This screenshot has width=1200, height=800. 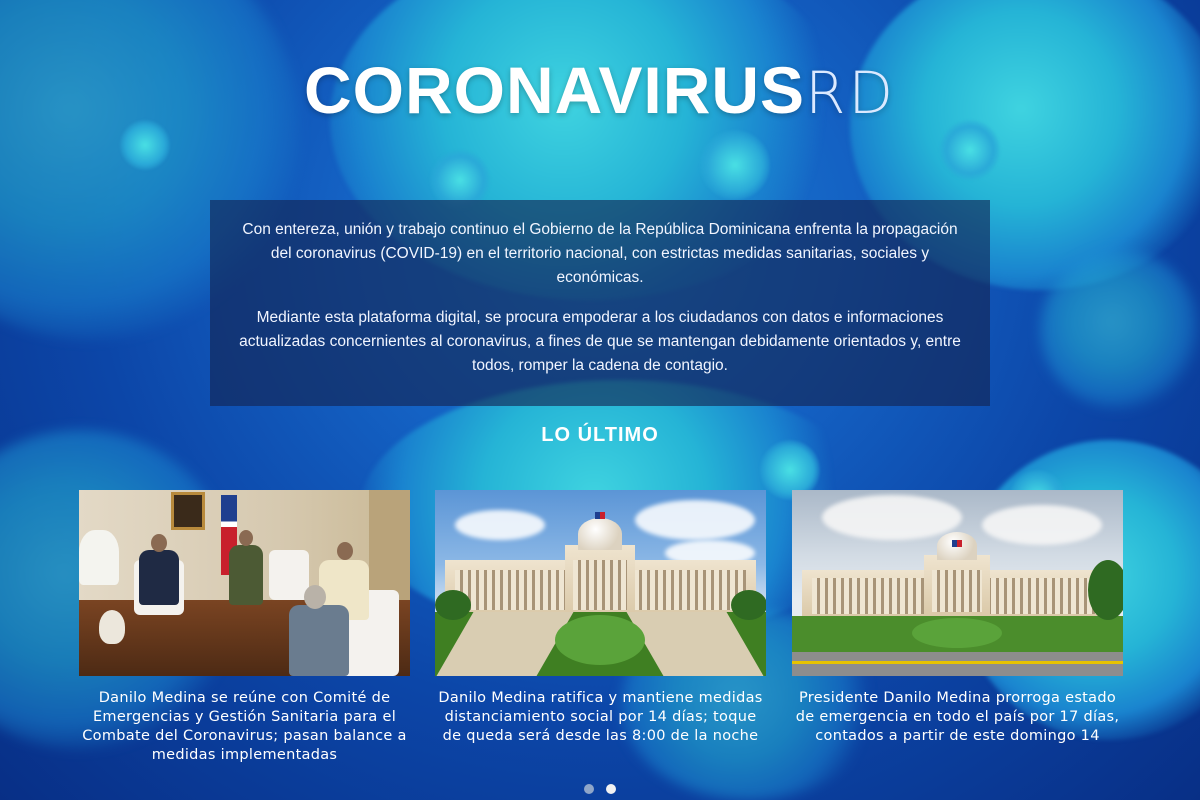 I want to click on site-title-strong: CORONAVIRUS, so click(x=554, y=90).